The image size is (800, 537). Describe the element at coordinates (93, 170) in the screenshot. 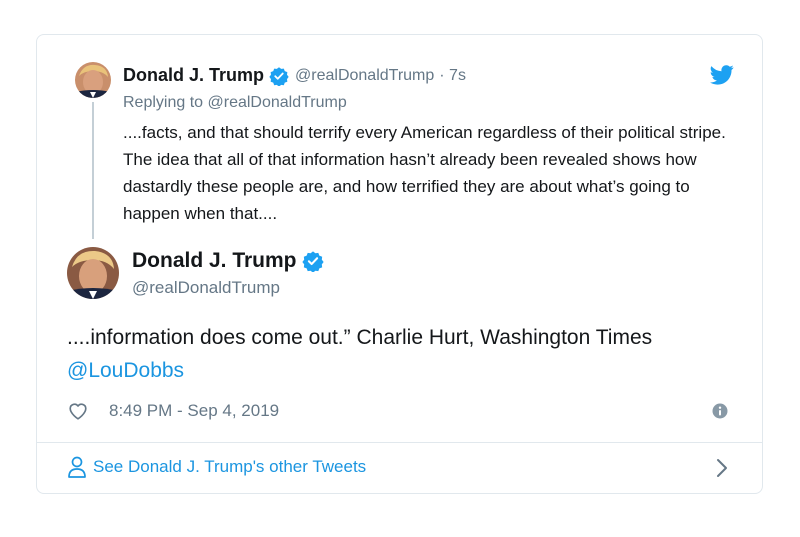

I see `thread-connector-line` at that location.